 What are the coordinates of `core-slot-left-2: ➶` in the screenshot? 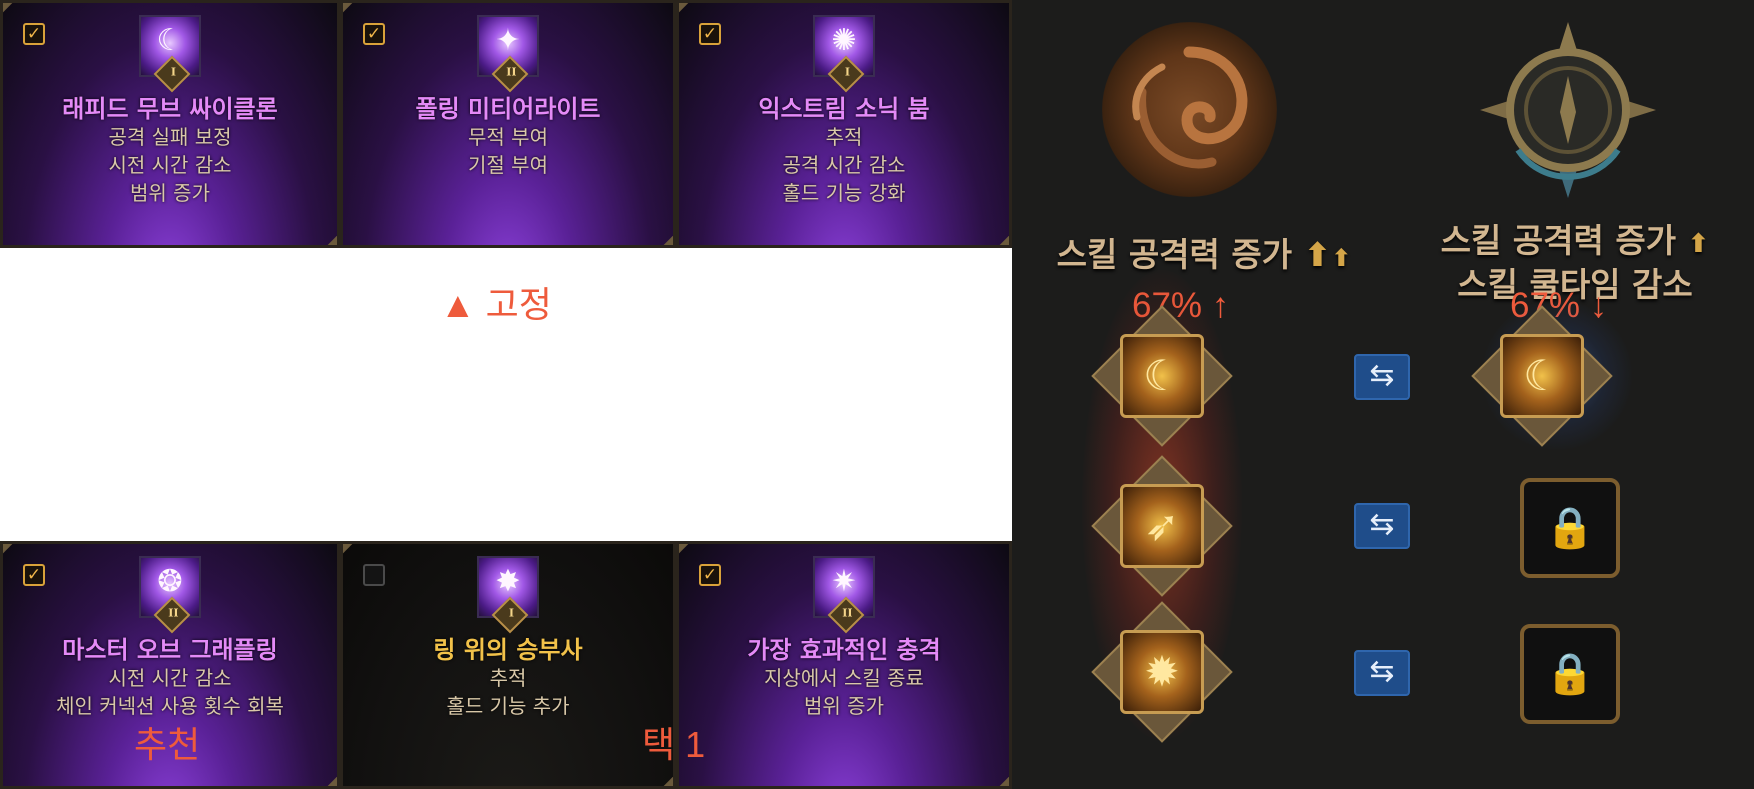 It's located at (1162, 526).